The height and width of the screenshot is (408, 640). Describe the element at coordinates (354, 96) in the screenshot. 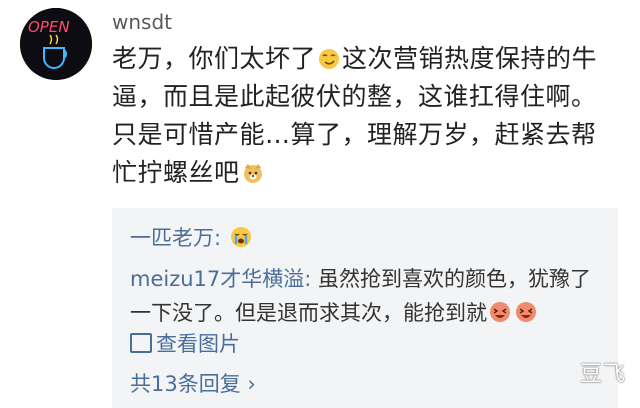

I see `comment-line: 逼，而且是此起彼伏的整，这谁扛得住啊。` at that location.